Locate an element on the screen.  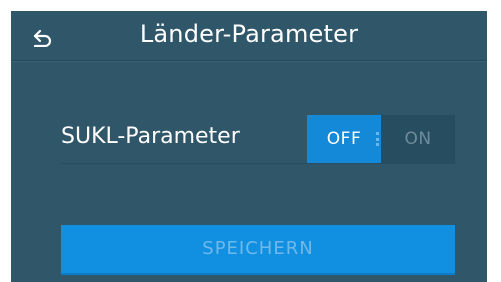
toggle-off-label: OFF is located at coordinates (344, 139).